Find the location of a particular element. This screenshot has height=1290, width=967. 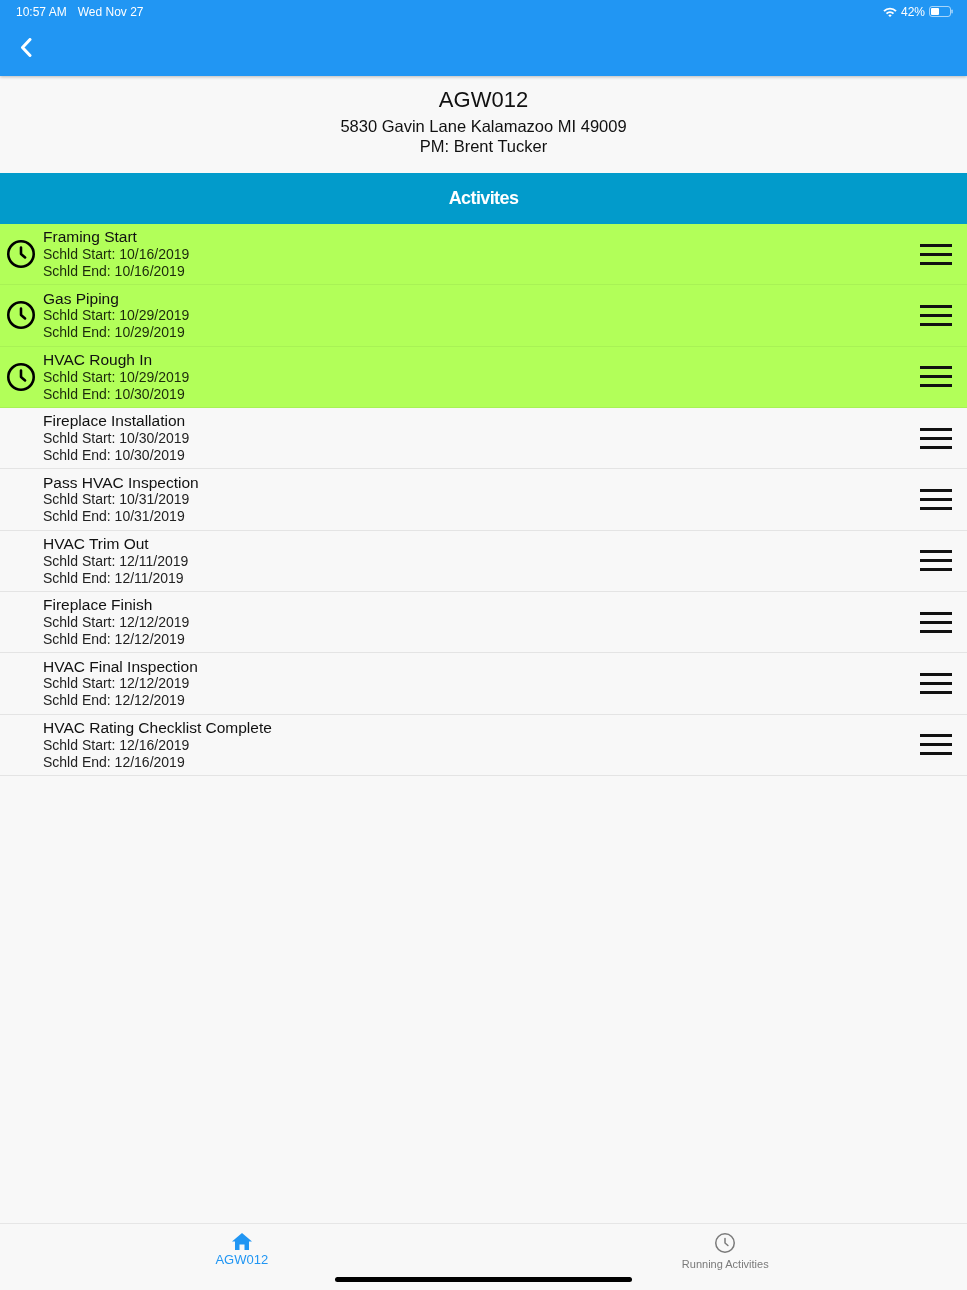

activity-name: Fireplace Finish is located at coordinates (98, 605).